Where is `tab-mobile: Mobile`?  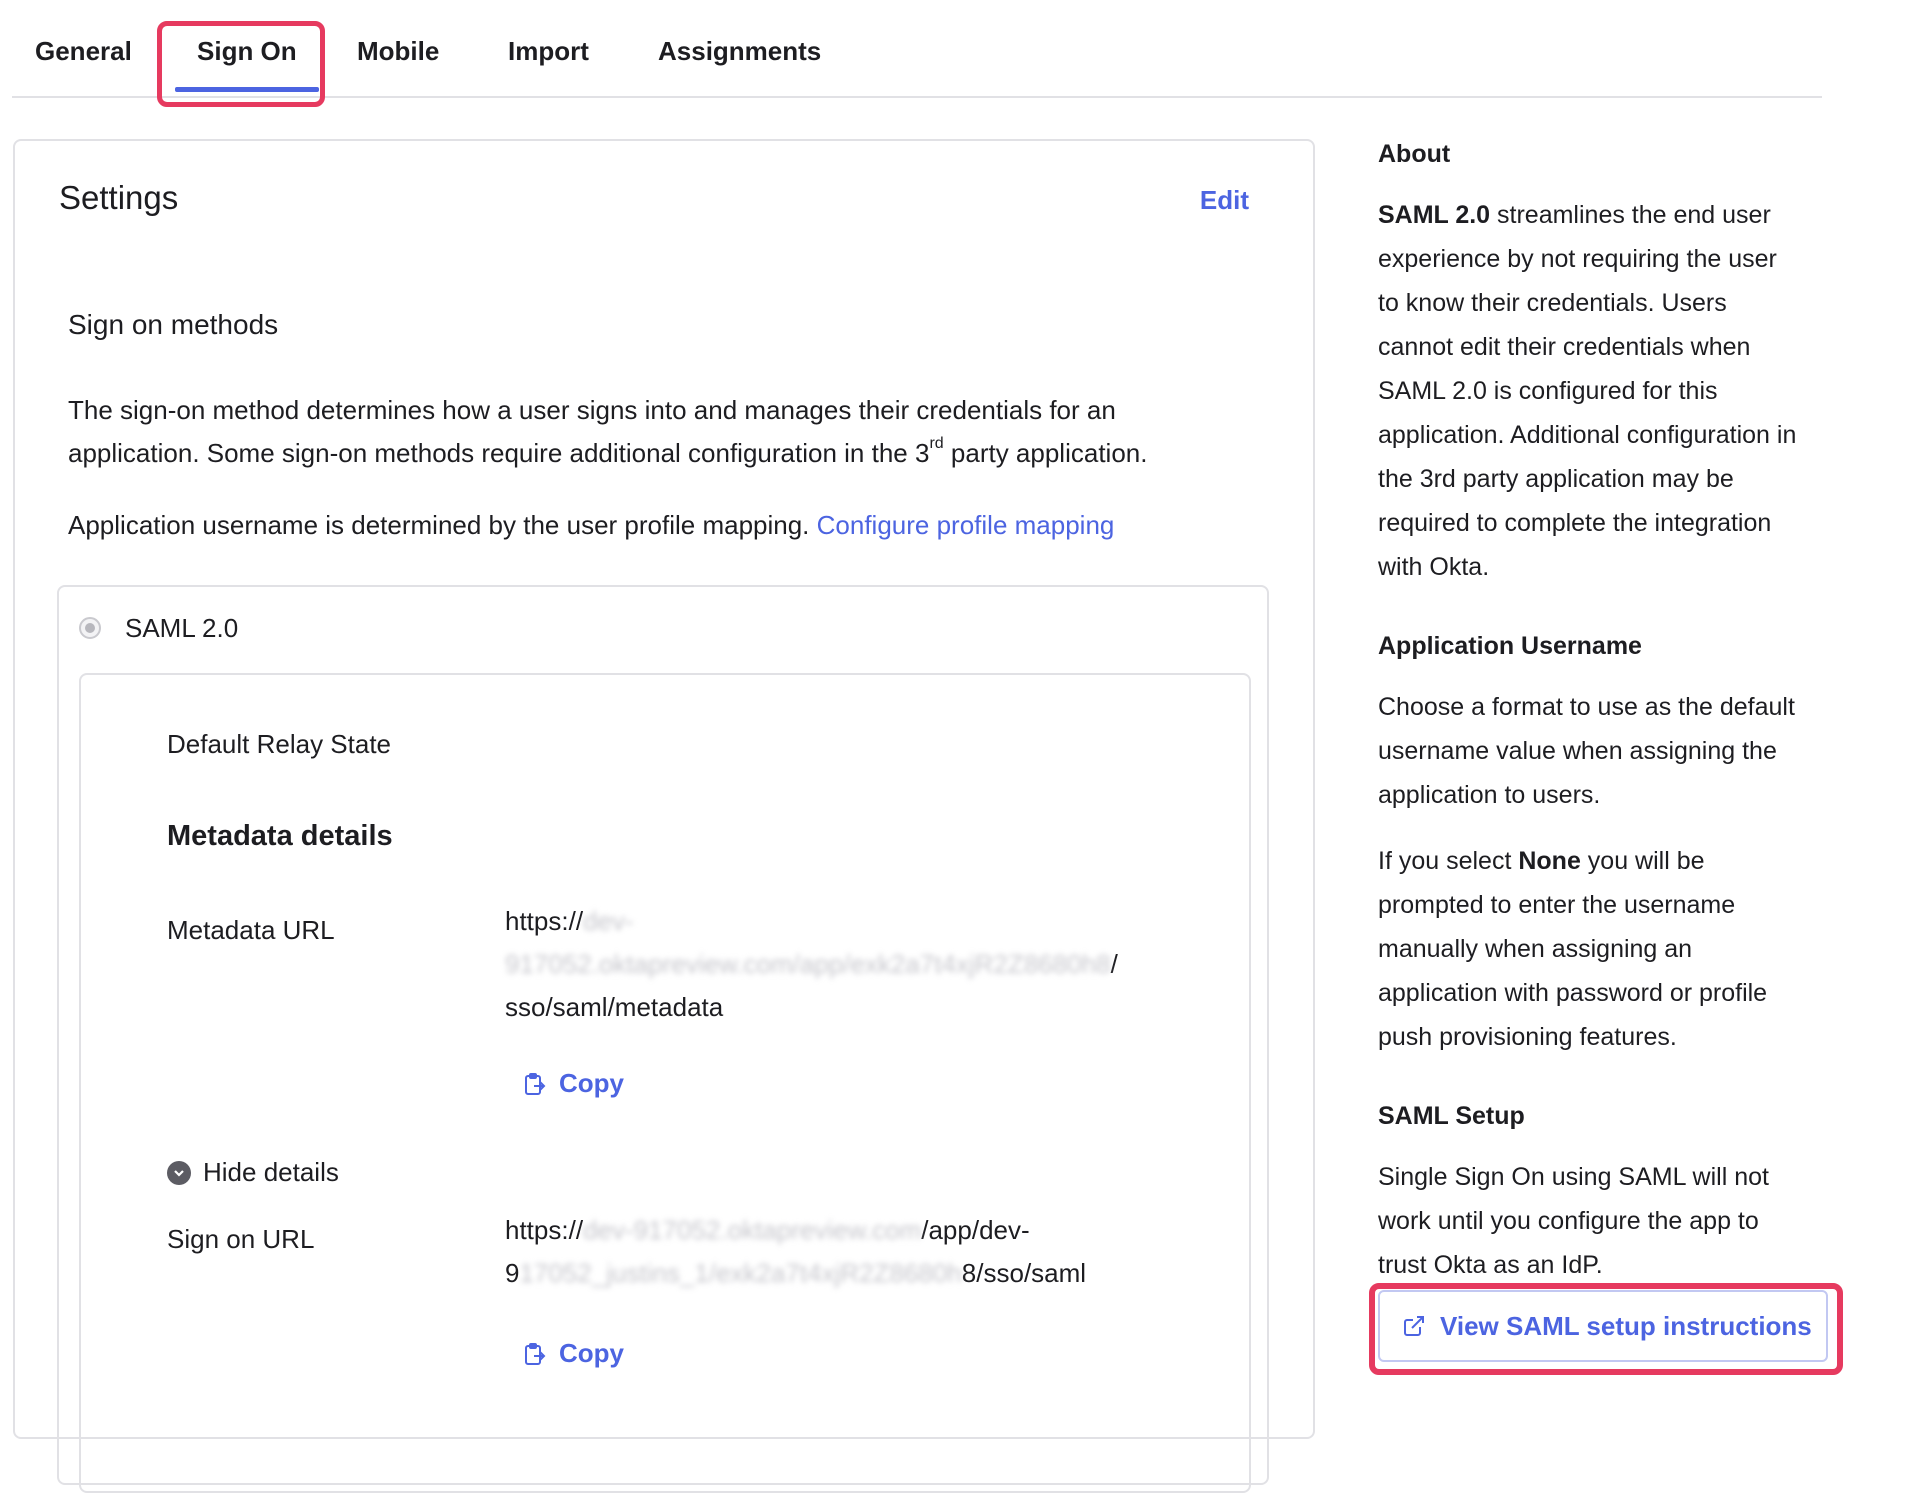 tab-mobile: Mobile is located at coordinates (398, 51).